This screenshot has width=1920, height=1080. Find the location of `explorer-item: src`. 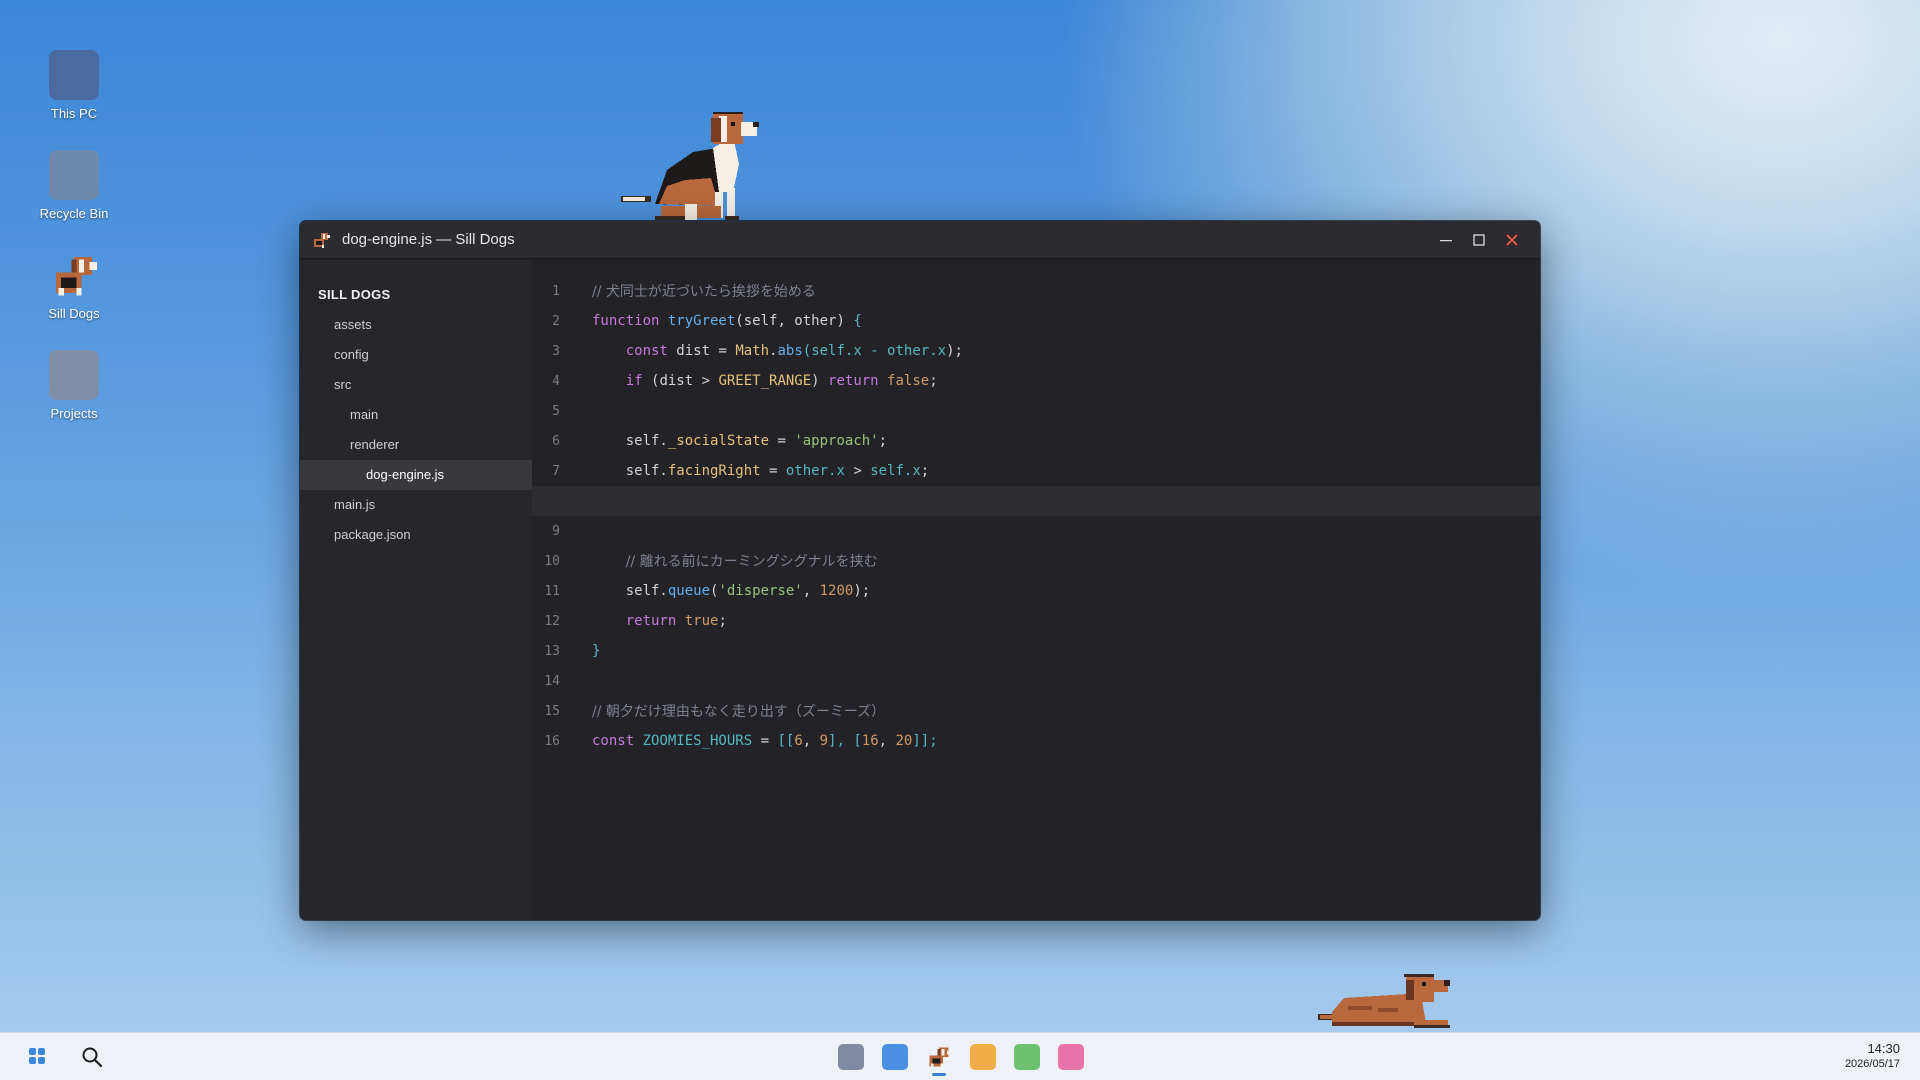

explorer-item: src is located at coordinates (416, 385).